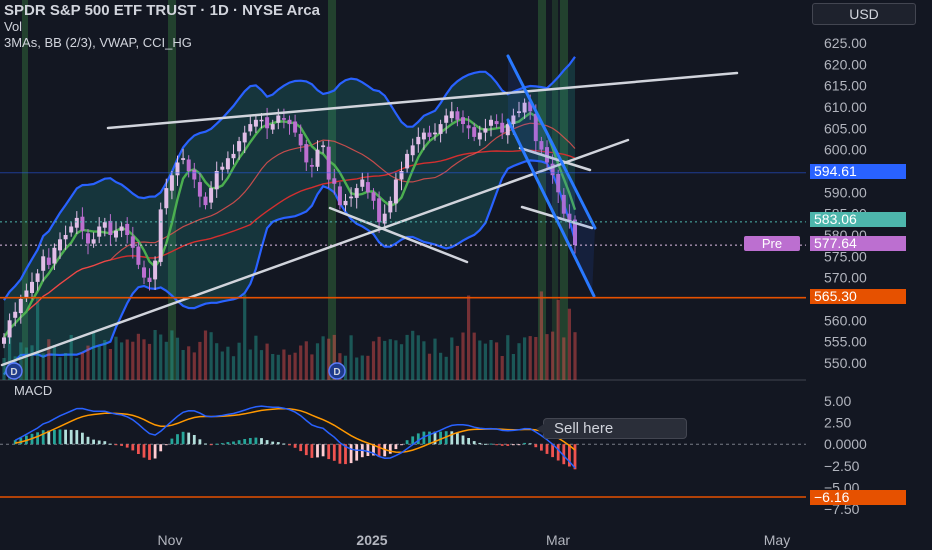  Describe the element at coordinates (845, 86) in the screenshot. I see `price-tick-label: 615.00` at that location.